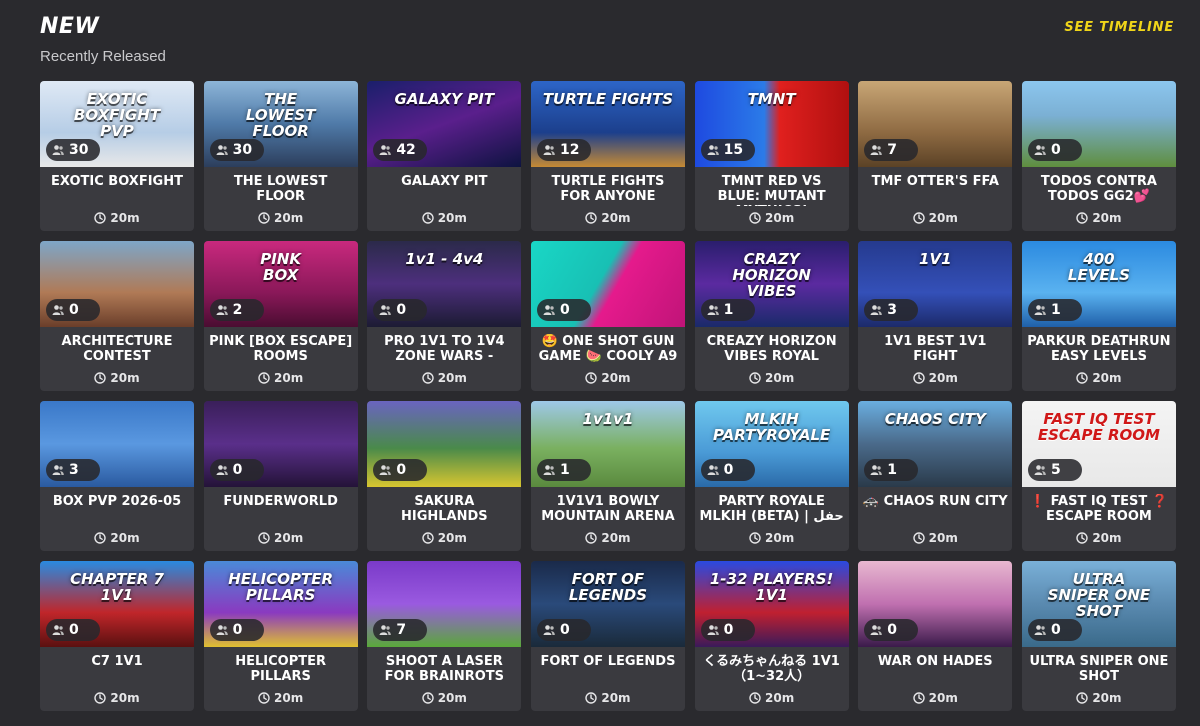 This screenshot has height=726, width=1200. What do you see at coordinates (73, 150) in the screenshot?
I see `player-count-badge: 30` at bounding box center [73, 150].